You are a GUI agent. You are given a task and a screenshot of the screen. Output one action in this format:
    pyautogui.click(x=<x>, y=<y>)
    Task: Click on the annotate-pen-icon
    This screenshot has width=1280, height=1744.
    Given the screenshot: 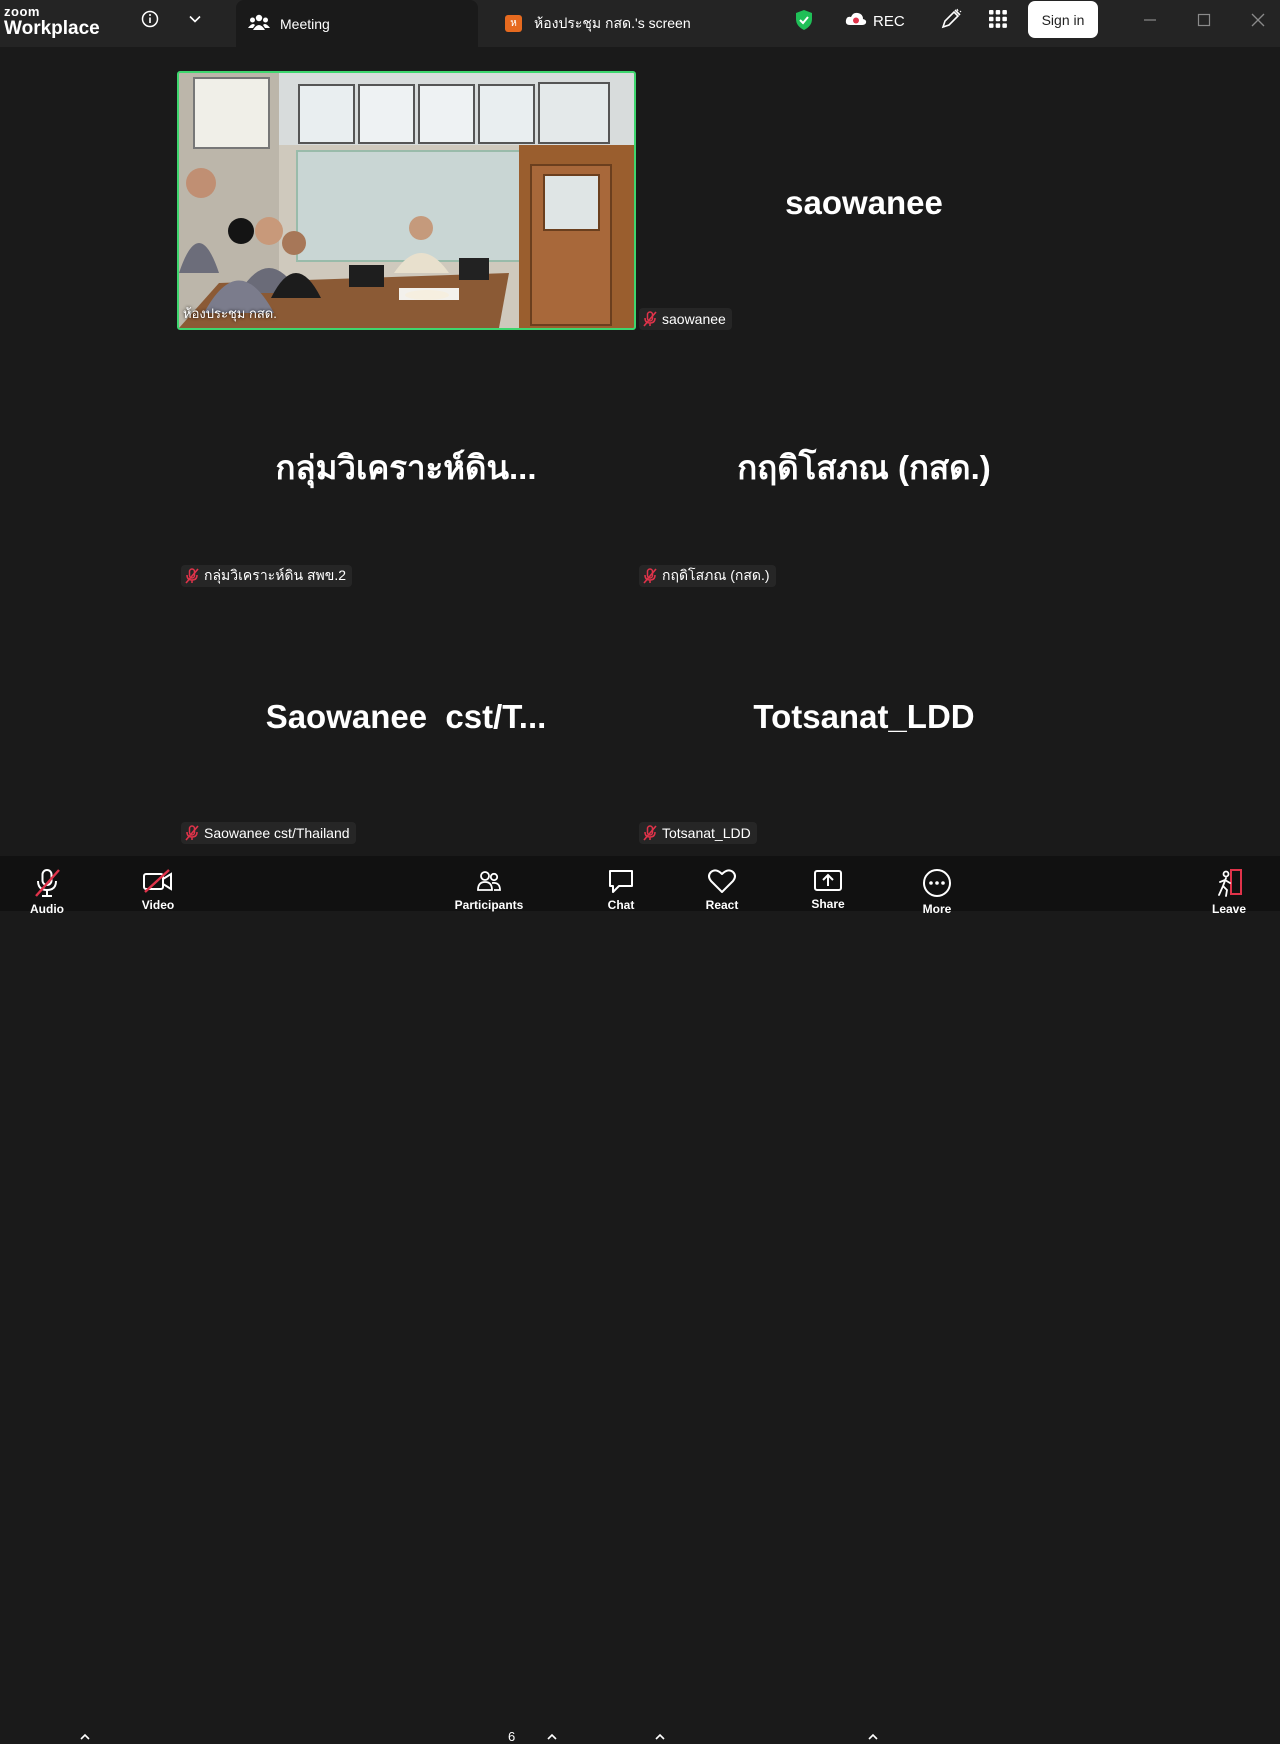 What is the action you would take?
    pyautogui.click(x=951, y=19)
    